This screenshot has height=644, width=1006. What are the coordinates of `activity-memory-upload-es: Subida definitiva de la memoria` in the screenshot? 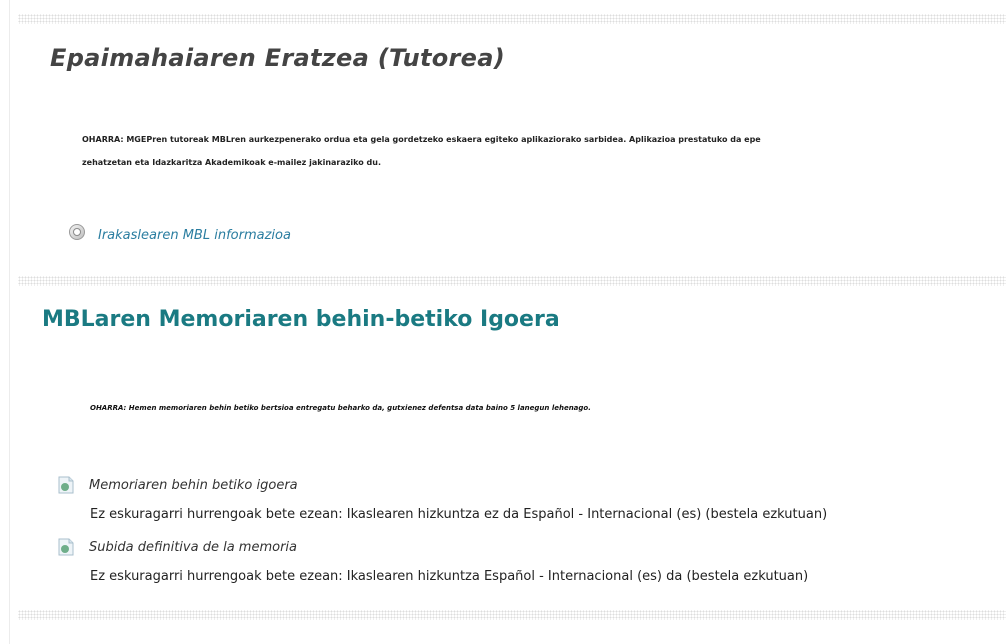 It's located at (177, 547).